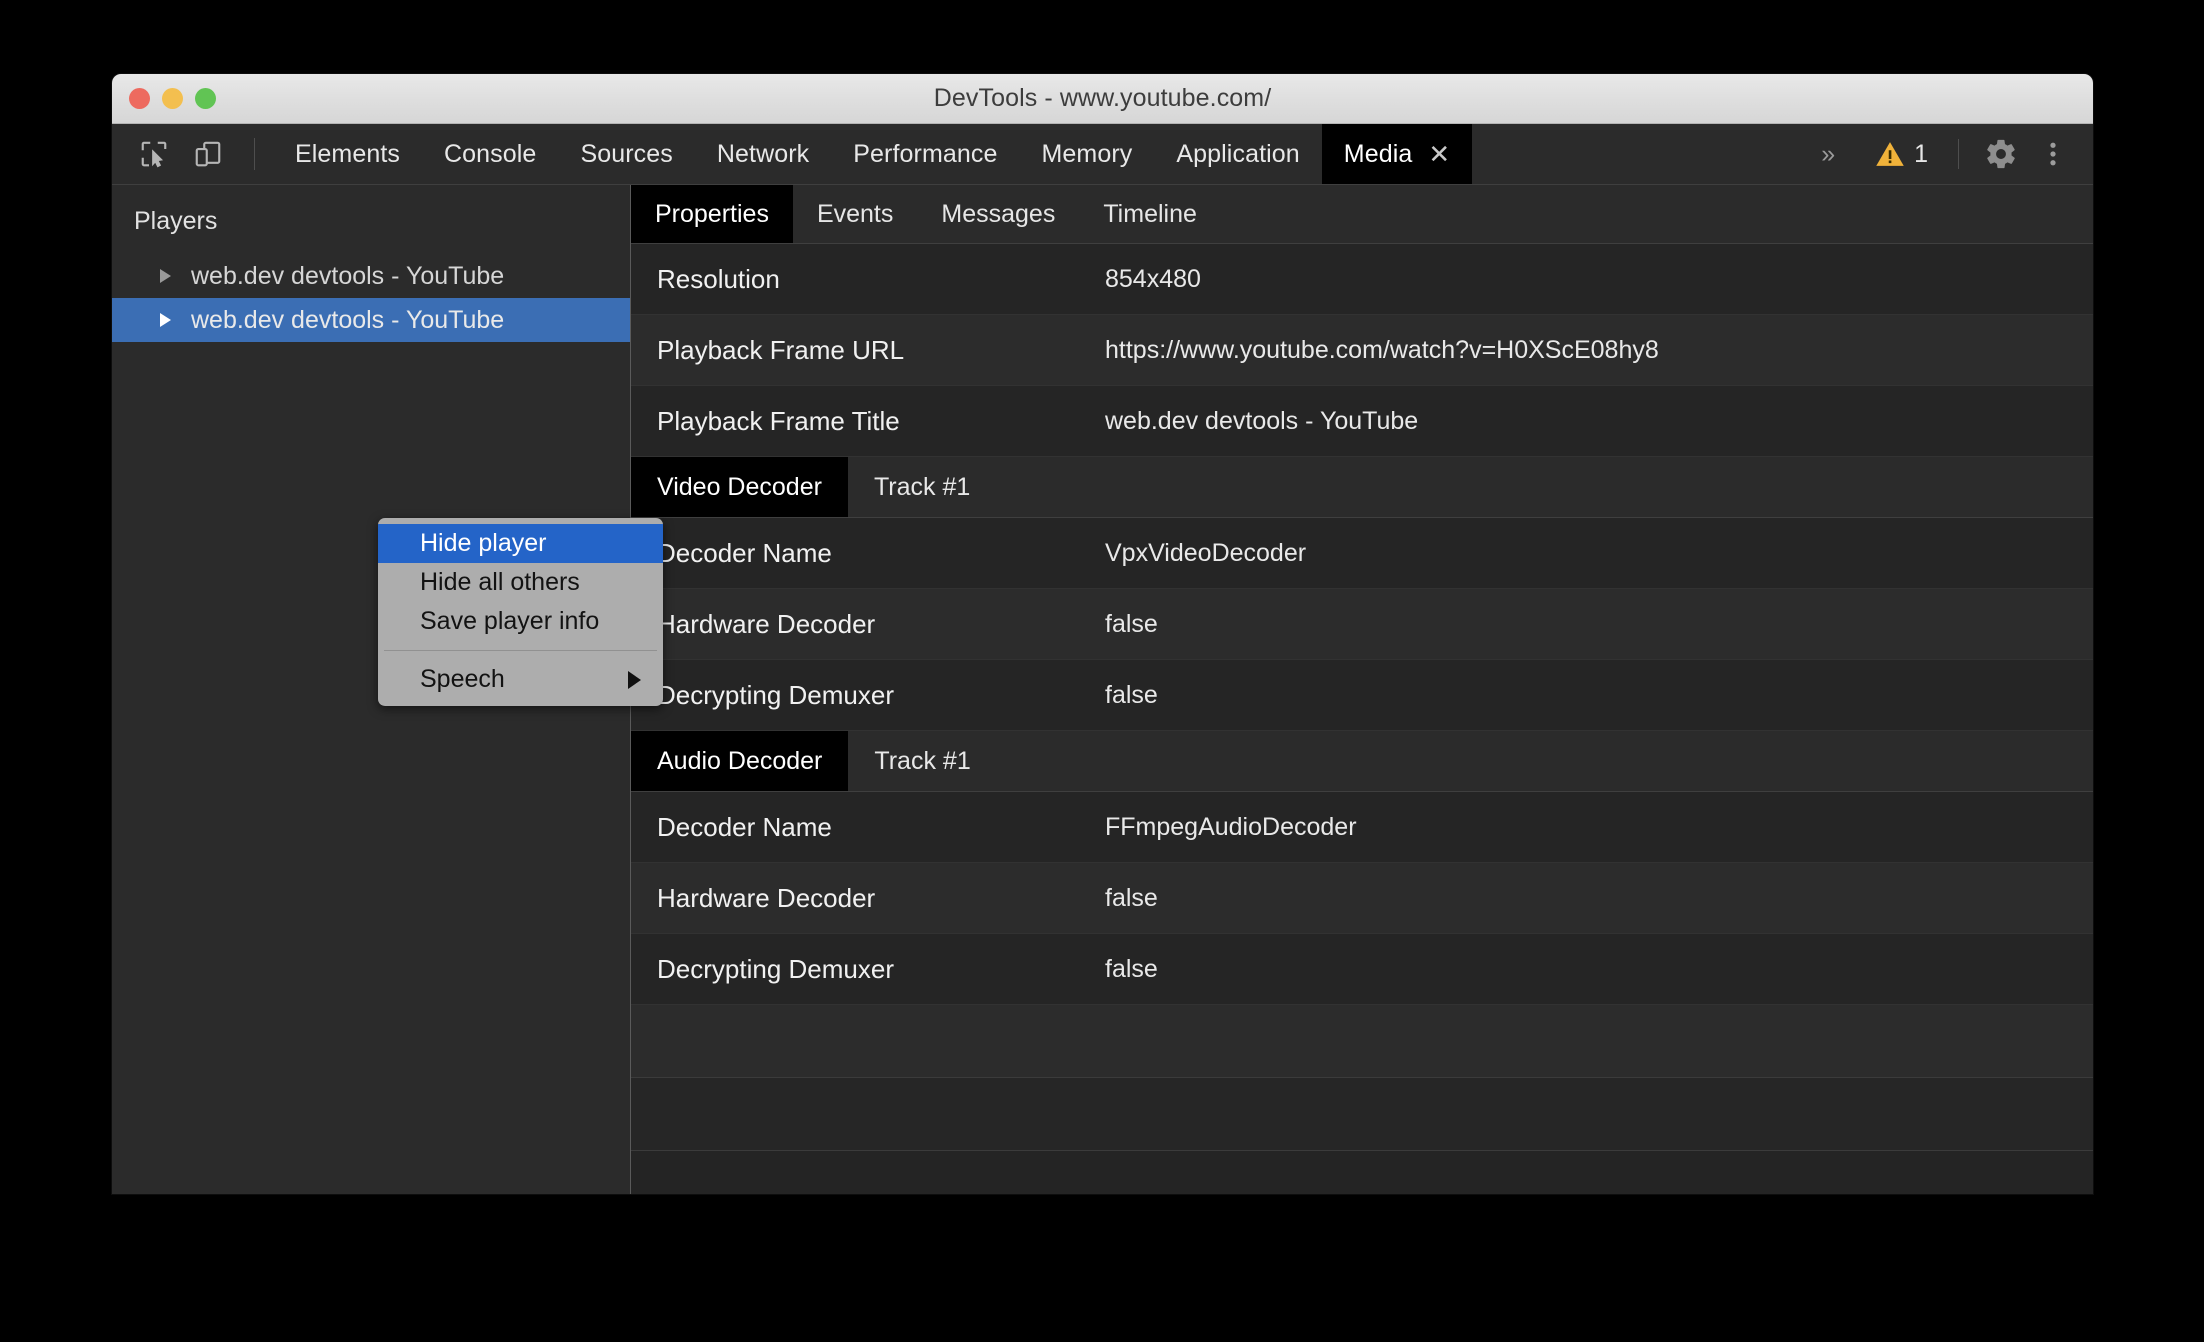  I want to click on property-key: Playback Frame URL, so click(781, 349).